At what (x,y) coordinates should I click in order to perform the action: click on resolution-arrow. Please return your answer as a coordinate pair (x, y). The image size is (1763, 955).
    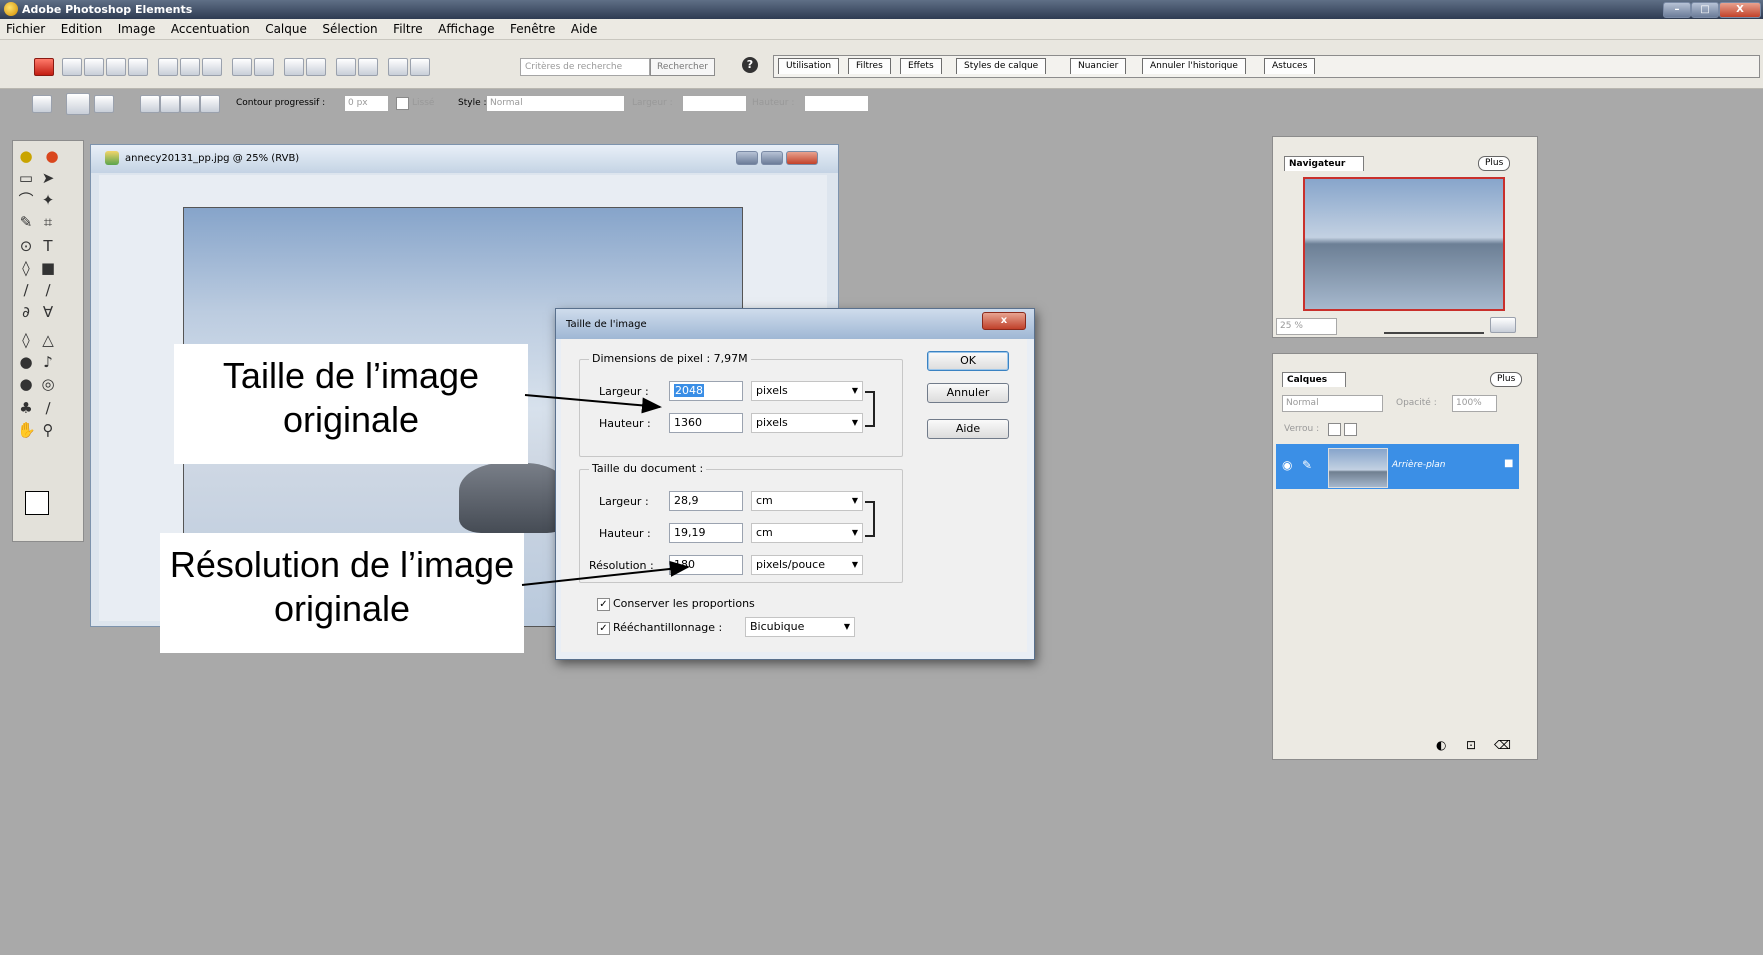
    Looking at the image, I should click on (605, 573).